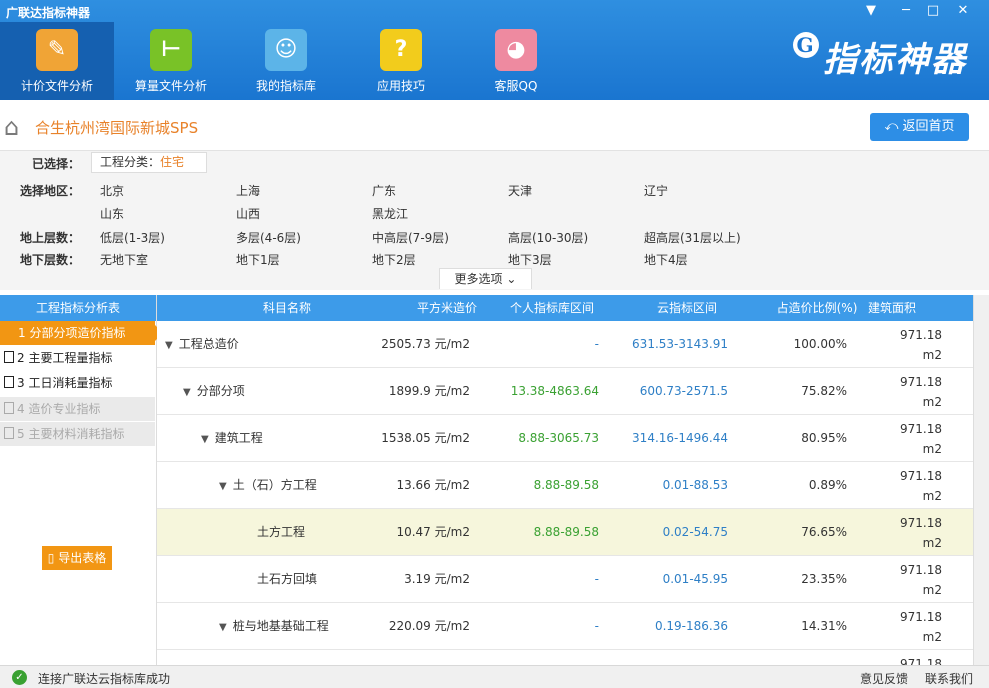 The image size is (989, 688). Describe the element at coordinates (692, 237) in the screenshot. I see `above-floor-option: 超高层(31层以上)` at that location.